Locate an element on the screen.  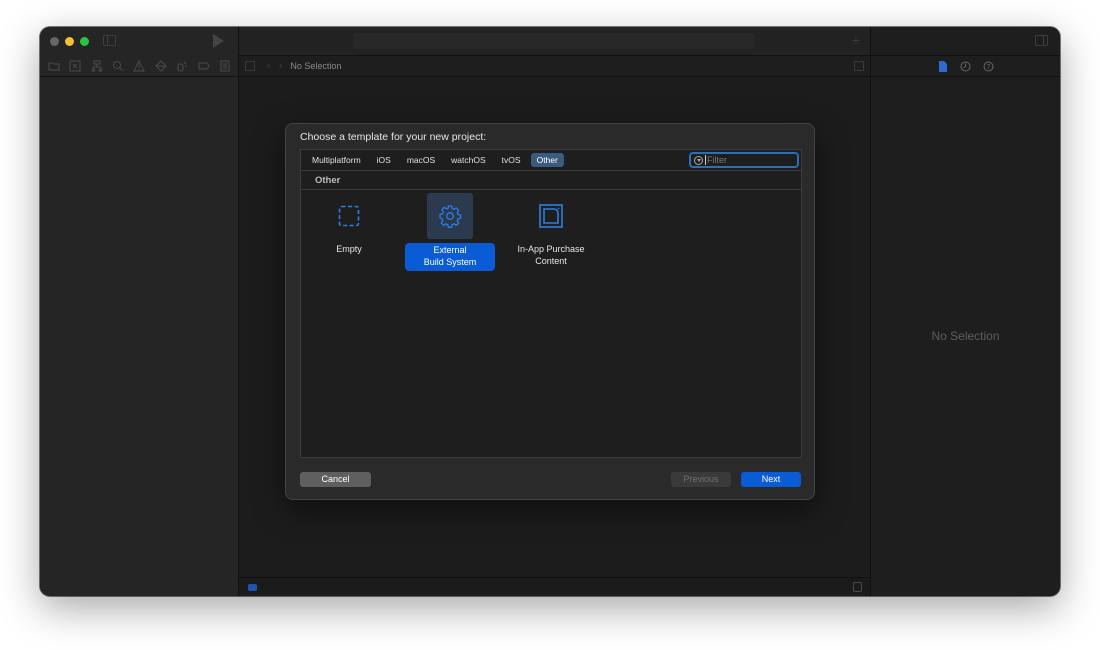
template-in-app-purchase-content: In-App Purchase Content is located at coordinates (551, 231).